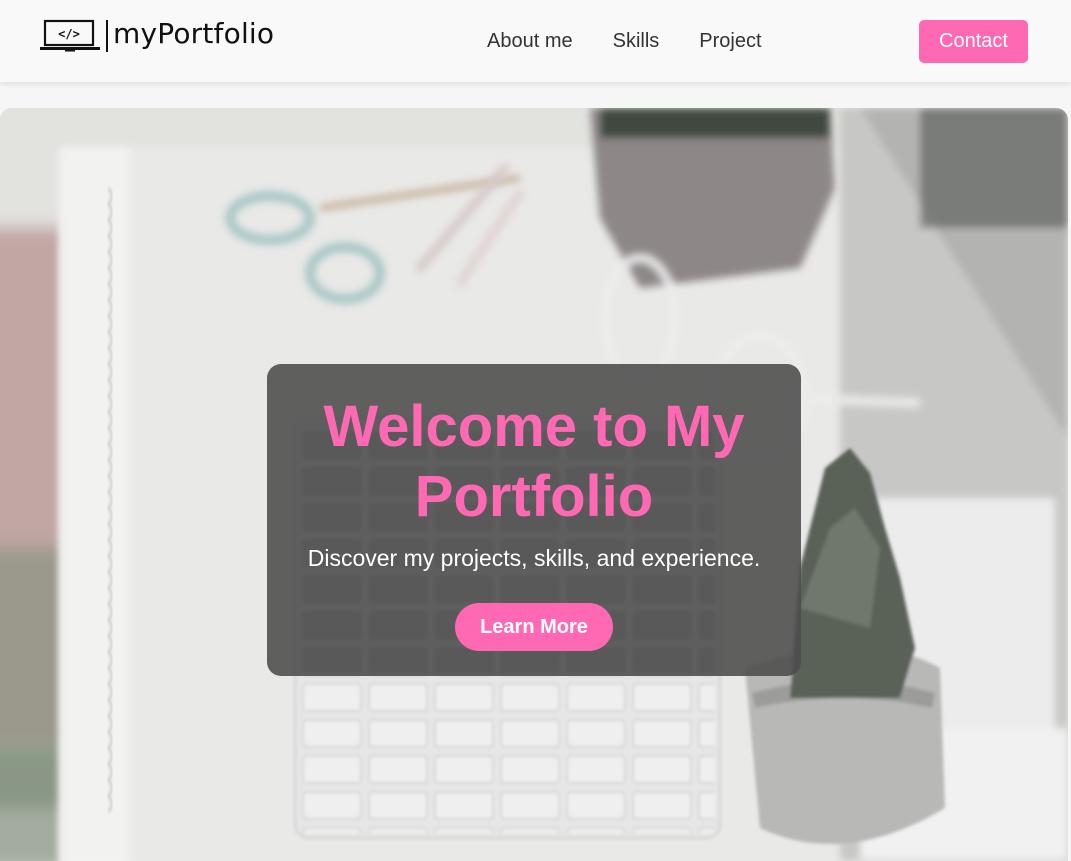  What do you see at coordinates (107, 36) in the screenshot?
I see `logo-divider` at bounding box center [107, 36].